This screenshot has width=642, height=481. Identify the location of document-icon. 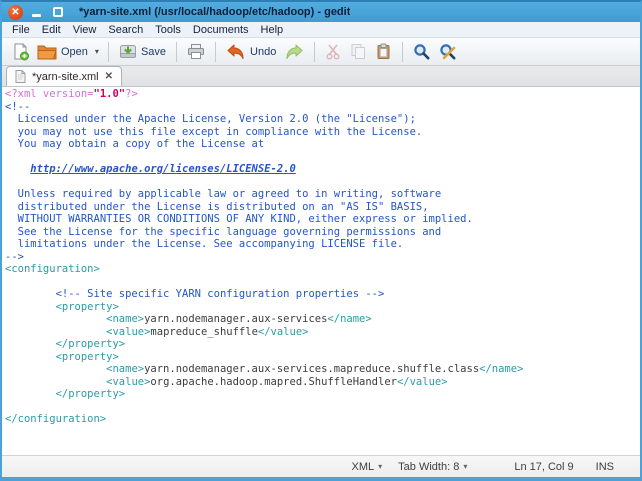
(20, 76).